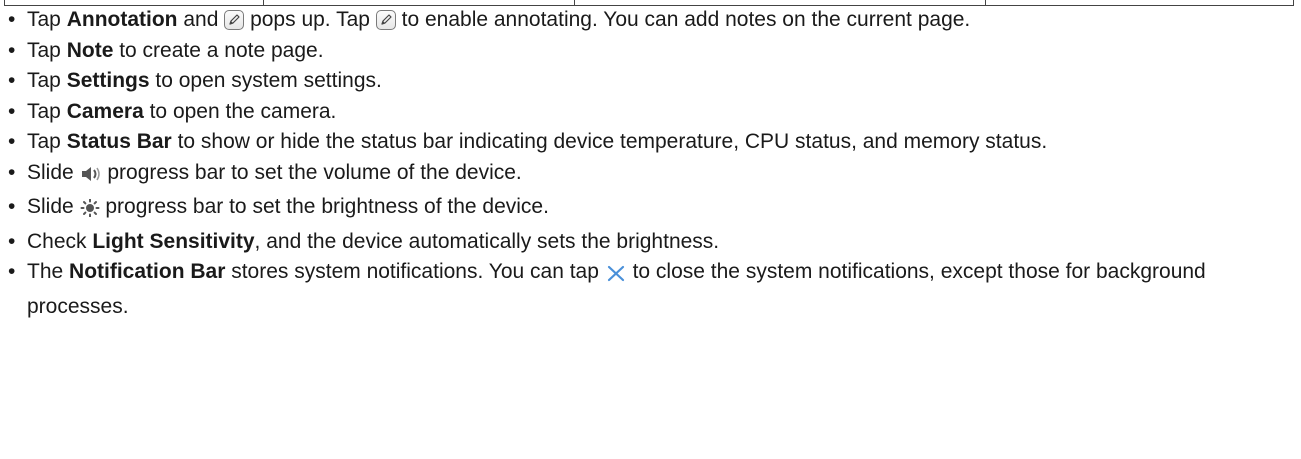 The height and width of the screenshot is (459, 1301). Describe the element at coordinates (310, 19) in the screenshot. I see `item-text: pops up. Tap` at that location.